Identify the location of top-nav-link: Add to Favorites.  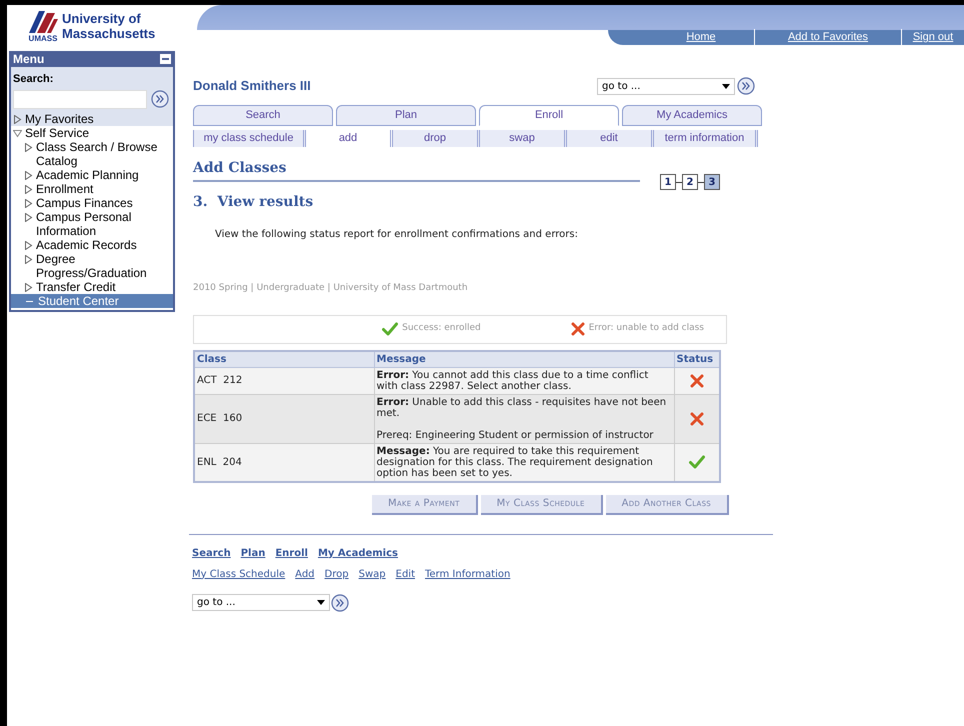
(828, 37).